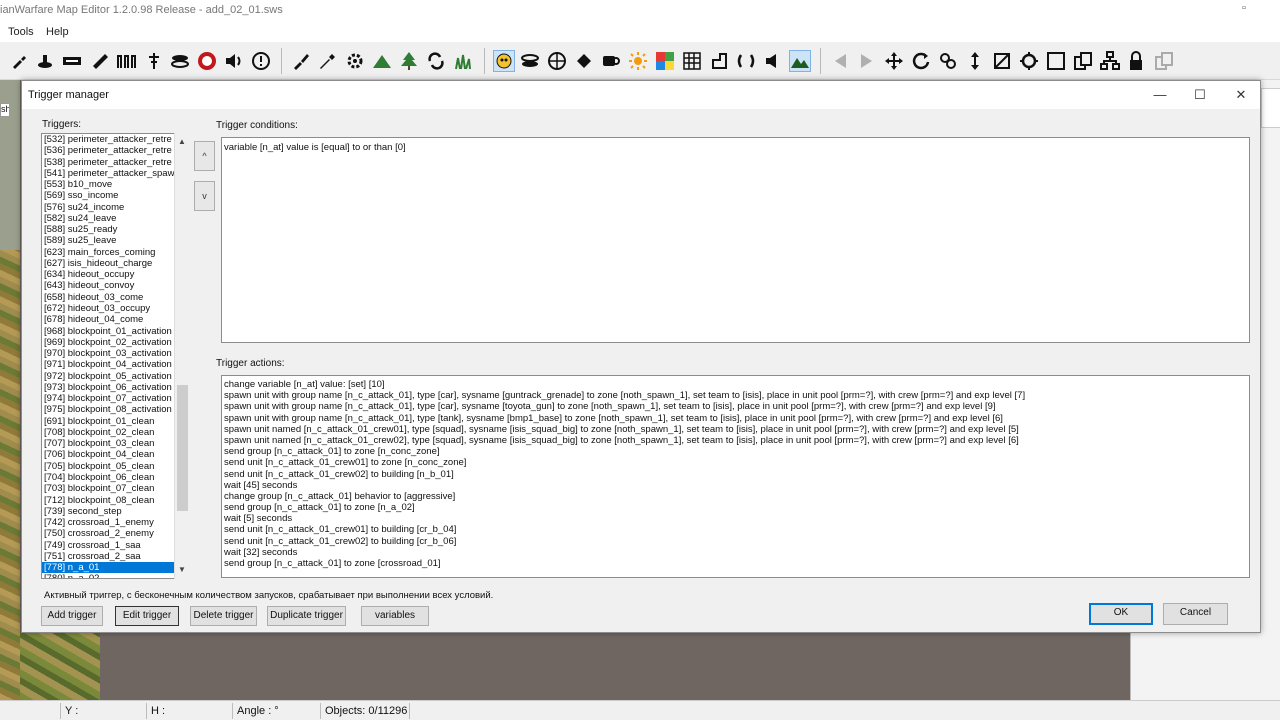 Image resolution: width=1280 pixels, height=720 pixels. Describe the element at coordinates (436, 61) in the screenshot. I see `rotate-icon` at that location.